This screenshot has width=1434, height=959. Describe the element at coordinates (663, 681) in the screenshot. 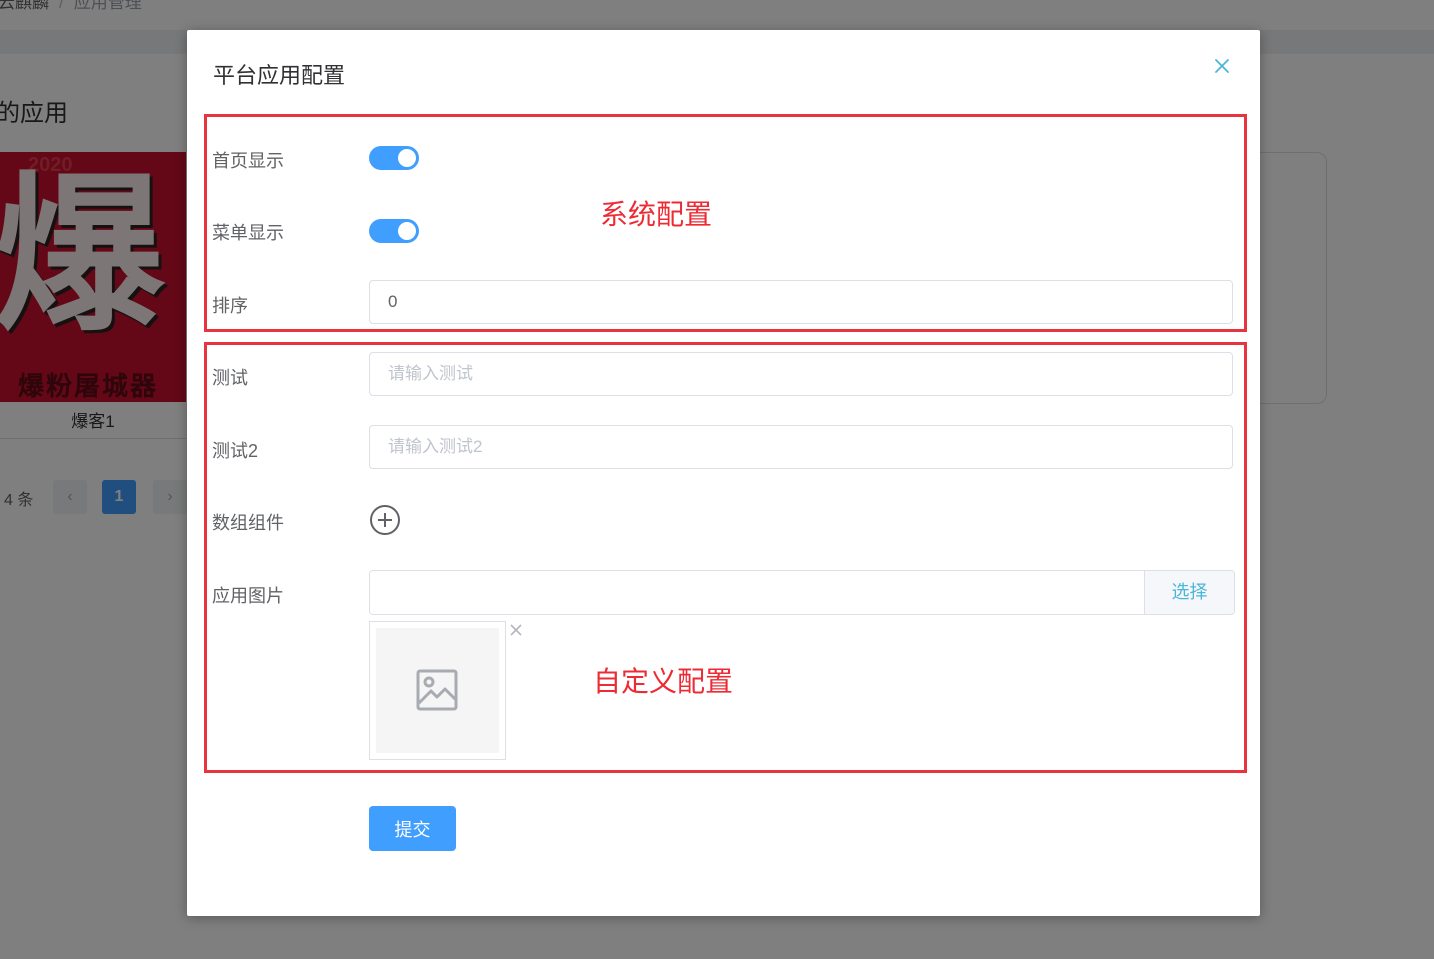

I see `custom-config-annotation: 自定义配置` at that location.